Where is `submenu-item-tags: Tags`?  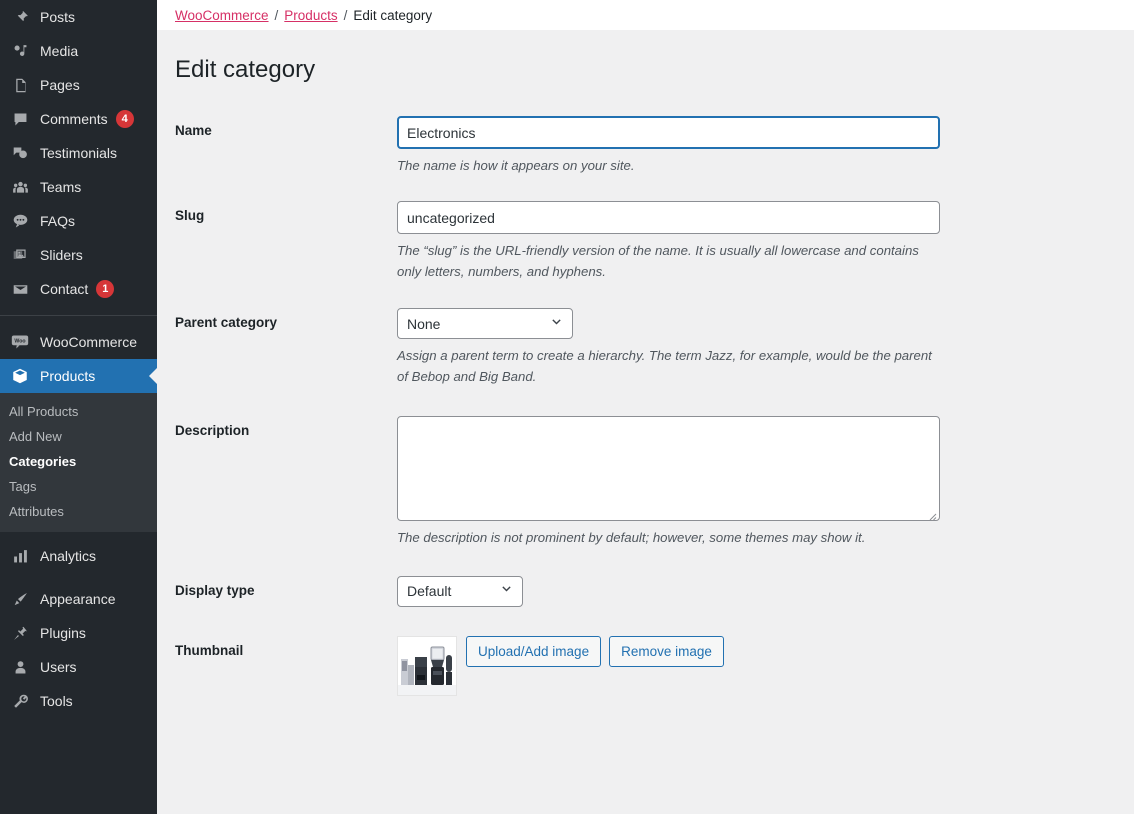 submenu-item-tags: Tags is located at coordinates (78, 486).